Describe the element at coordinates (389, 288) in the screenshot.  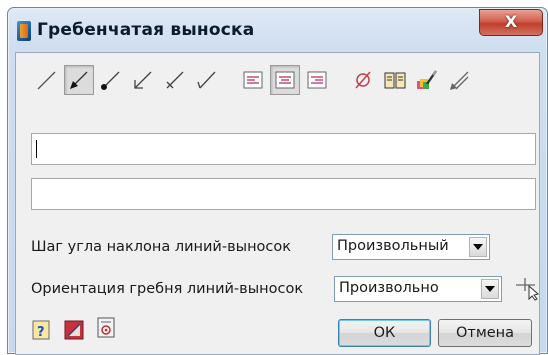
I see `comb-orientation-value: Произвольно` at that location.